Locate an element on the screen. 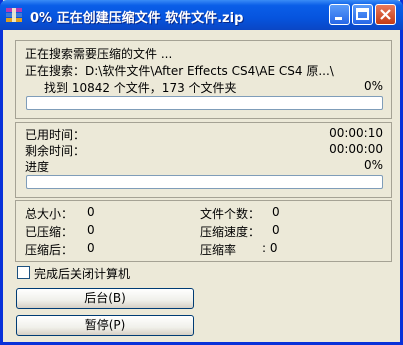 The width and height of the screenshot is (403, 345). remaining-time-label: 剩余时间： is located at coordinates (55, 151).